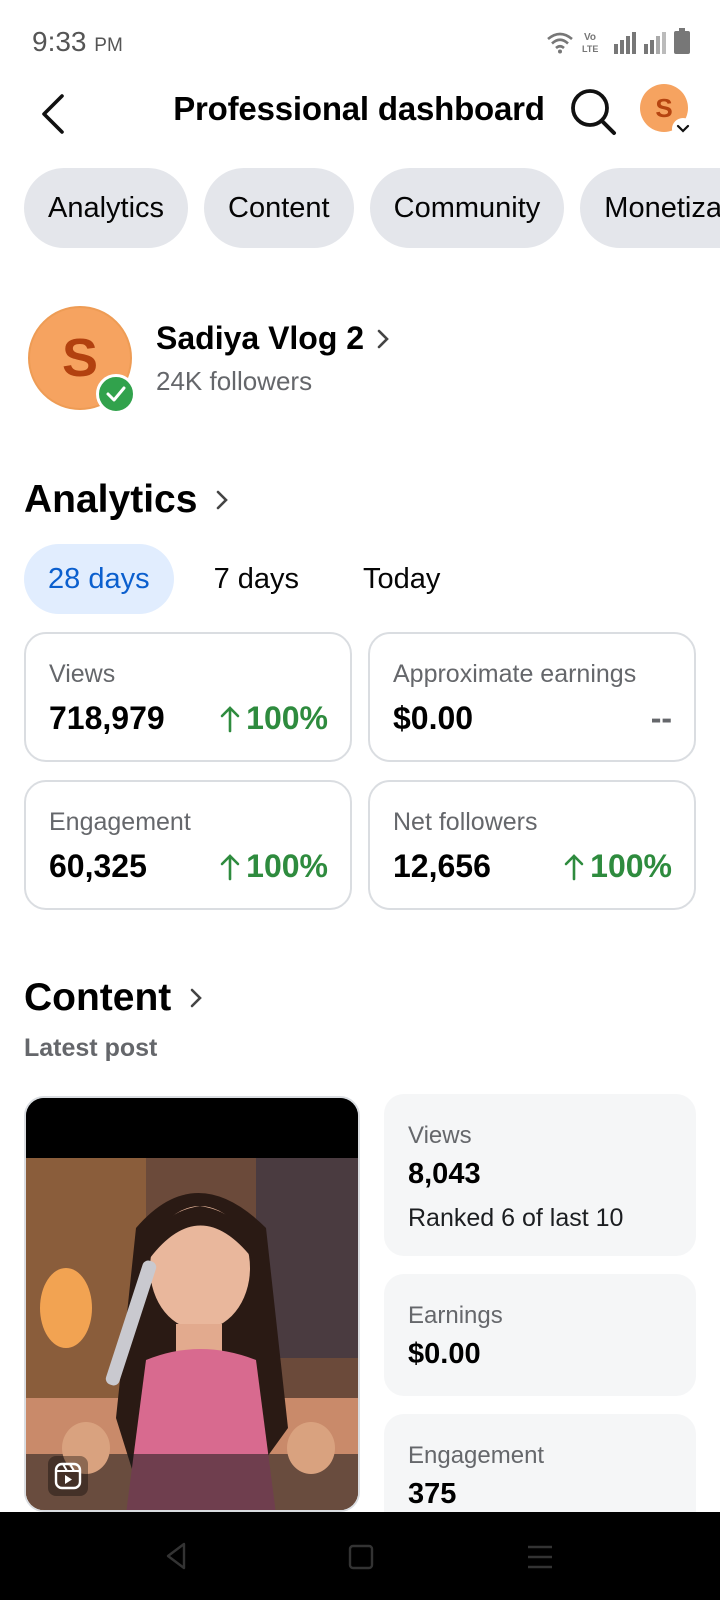 Image resolution: width=720 pixels, height=1600 pixels. I want to click on status-icons: Vo LTE, so click(618, 40).